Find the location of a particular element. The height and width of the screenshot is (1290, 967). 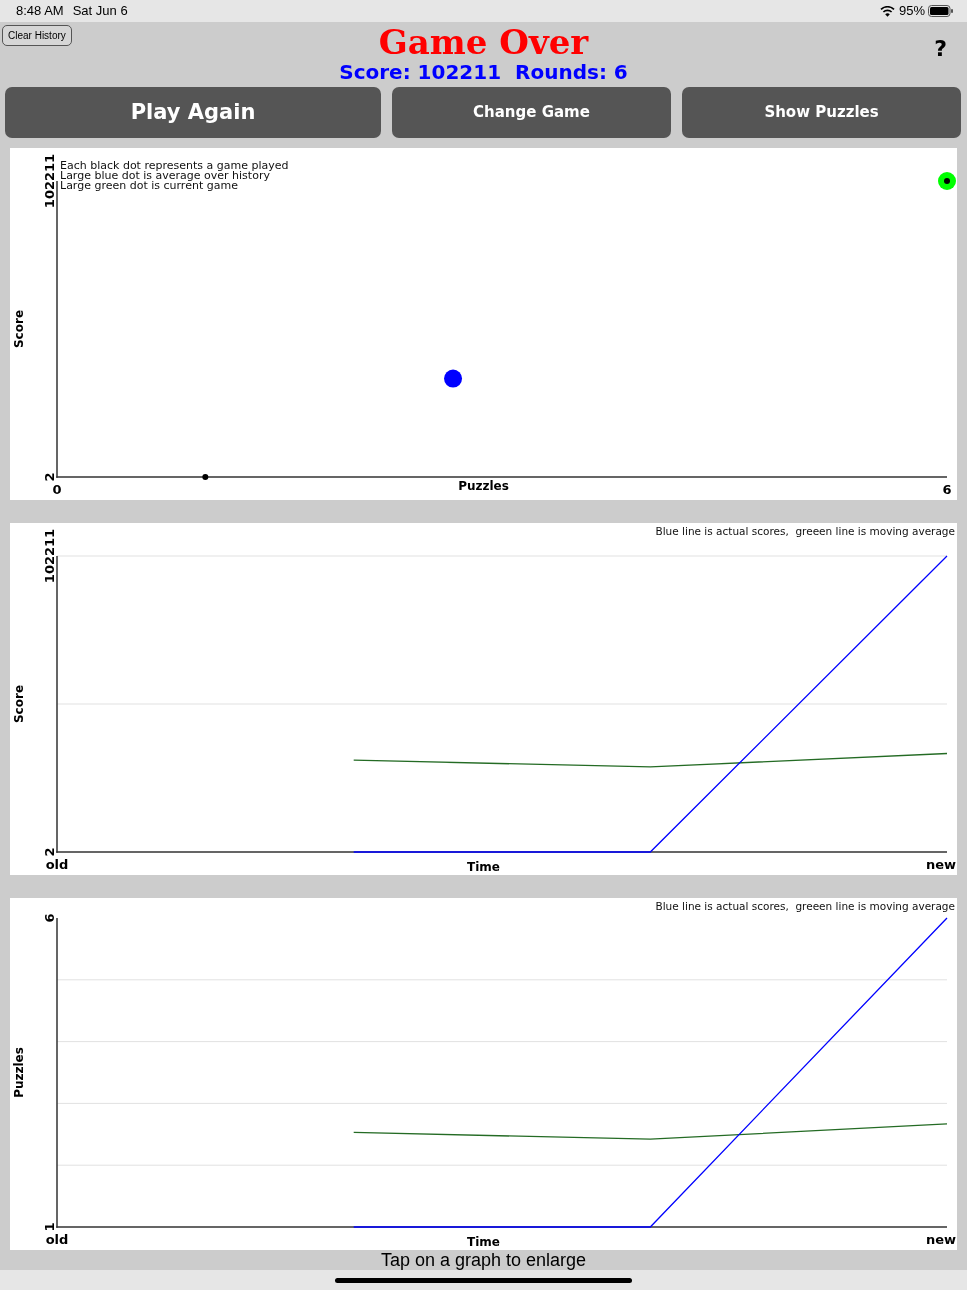

change-game-button: Change Game is located at coordinates (531, 112).